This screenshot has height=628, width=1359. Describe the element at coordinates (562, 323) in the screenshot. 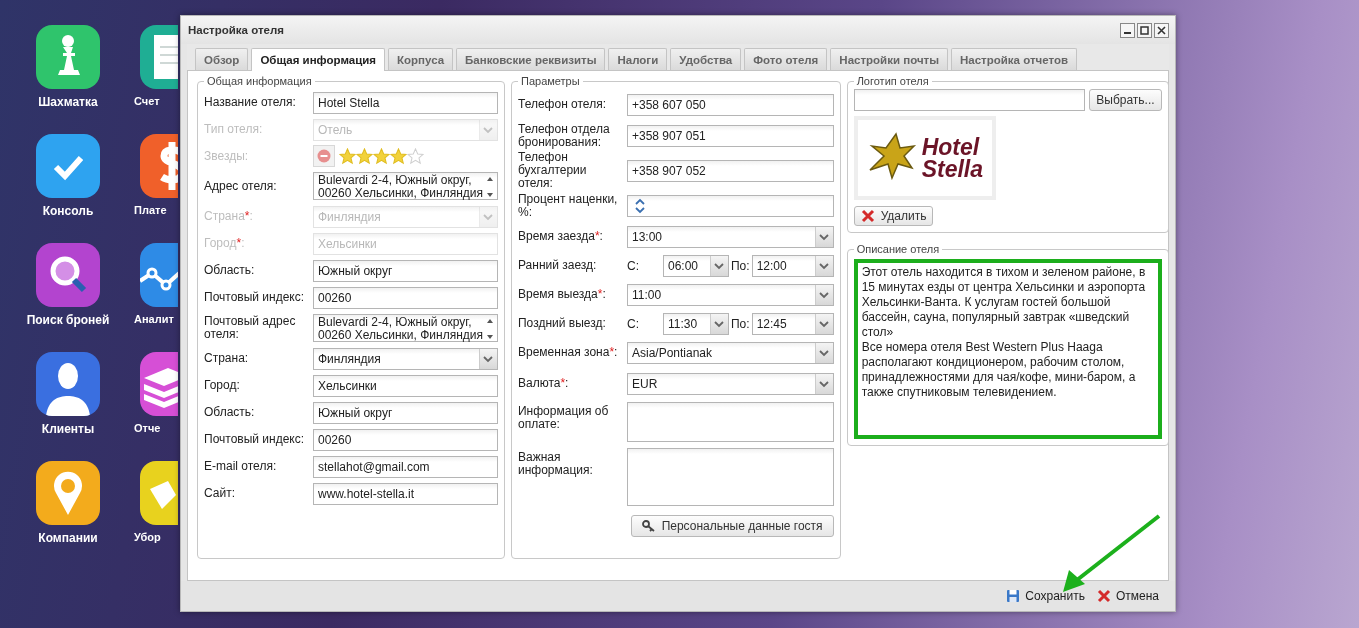

I see `field-label: Поздний выезд:` at that location.